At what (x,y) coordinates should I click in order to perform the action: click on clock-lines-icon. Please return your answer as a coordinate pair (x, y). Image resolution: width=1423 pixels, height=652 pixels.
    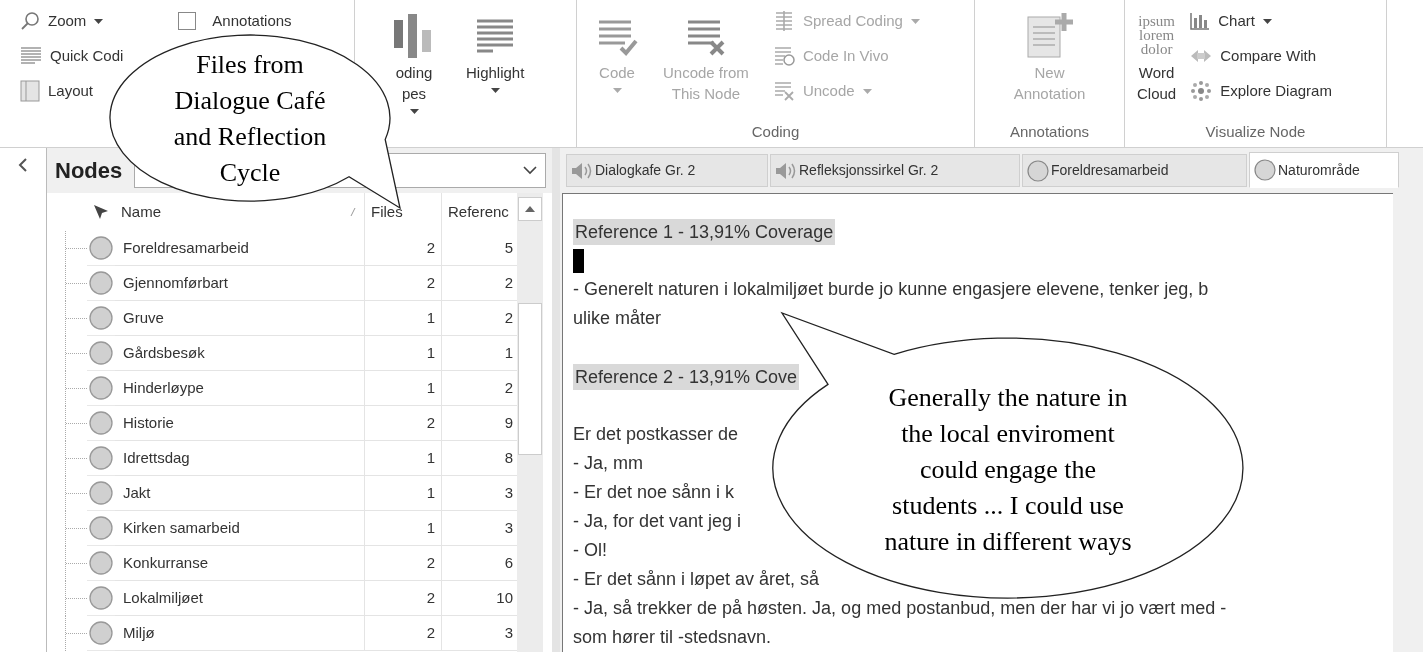
    Looking at the image, I should click on (783, 56).